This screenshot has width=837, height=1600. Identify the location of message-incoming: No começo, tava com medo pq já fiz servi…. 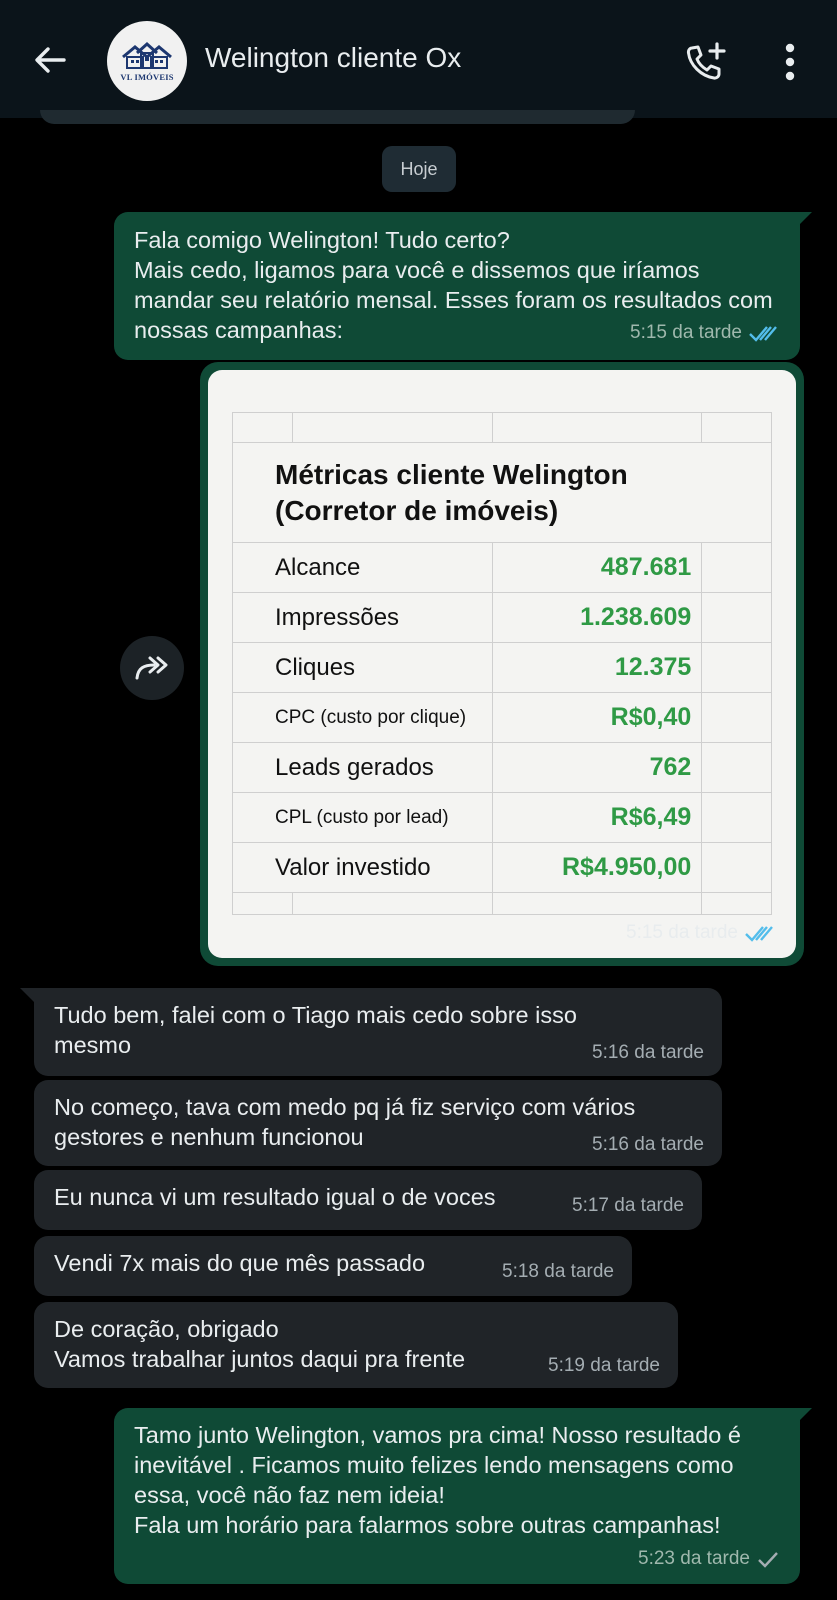
(378, 1123).